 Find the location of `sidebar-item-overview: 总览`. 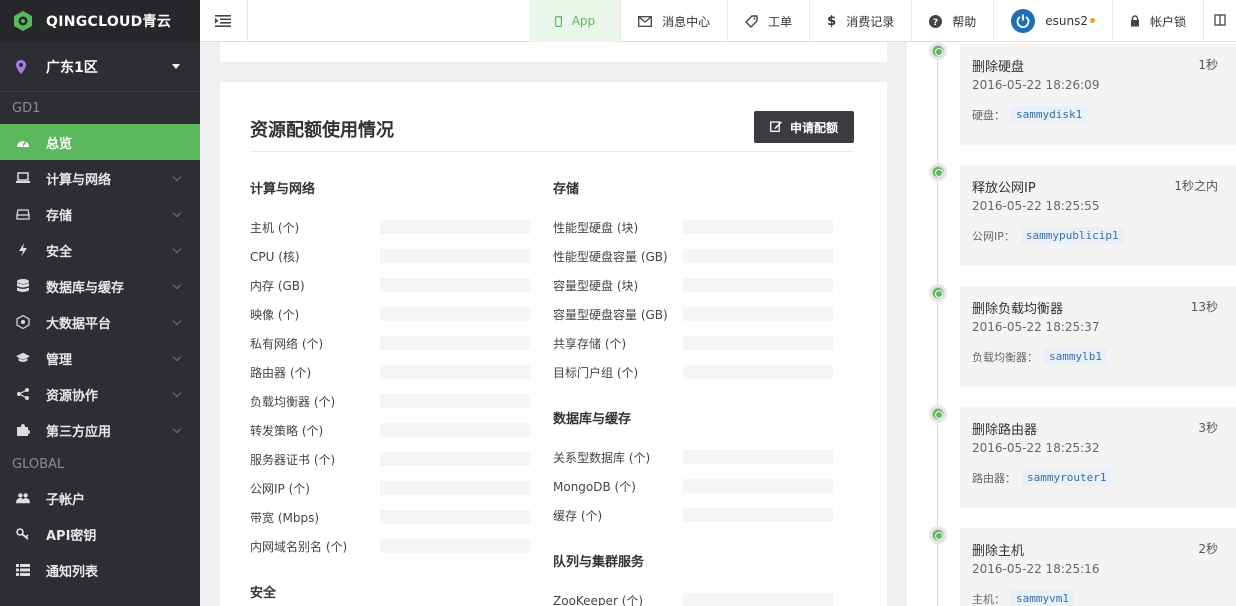

sidebar-item-overview: 总览 is located at coordinates (100, 142).